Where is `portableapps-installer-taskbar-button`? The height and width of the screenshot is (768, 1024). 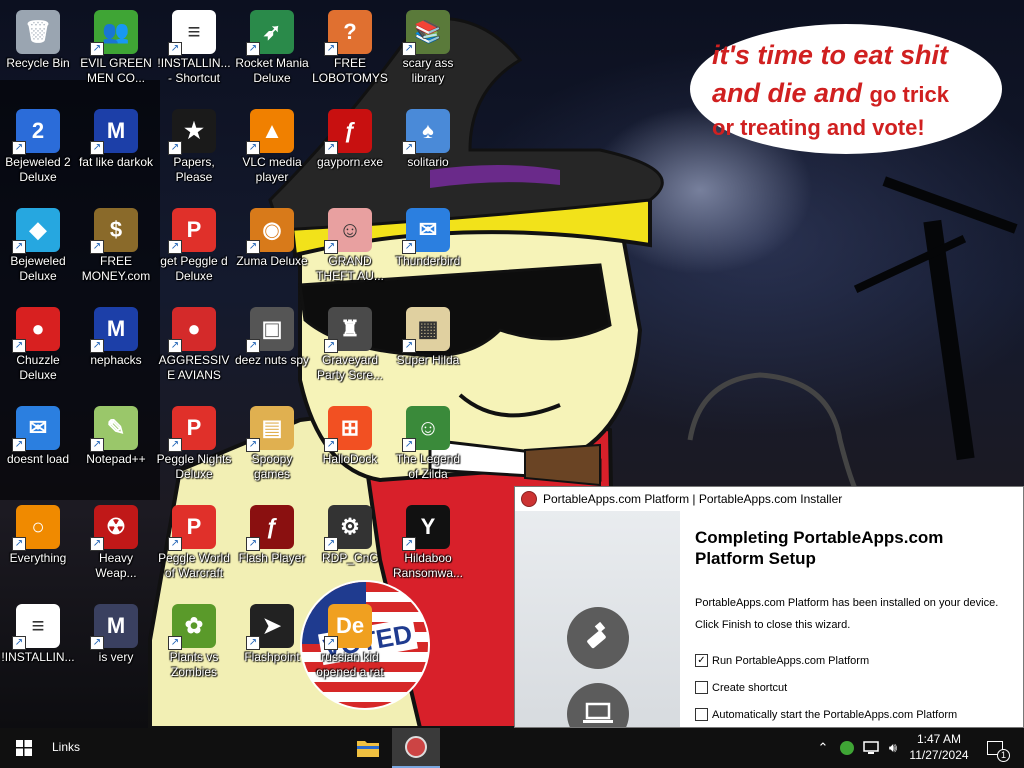
portableapps-installer-taskbar-button is located at coordinates (416, 748).